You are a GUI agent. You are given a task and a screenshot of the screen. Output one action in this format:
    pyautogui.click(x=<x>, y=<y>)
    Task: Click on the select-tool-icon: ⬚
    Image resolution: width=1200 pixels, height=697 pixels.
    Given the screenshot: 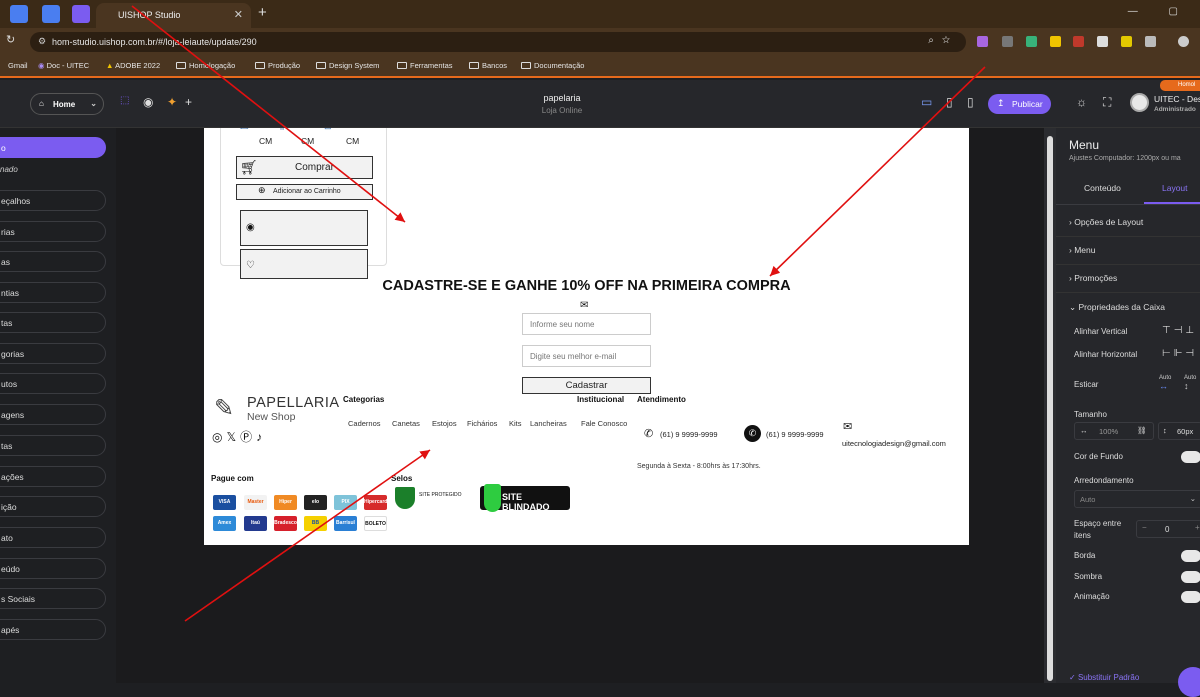 What is the action you would take?
    pyautogui.click(x=124, y=100)
    